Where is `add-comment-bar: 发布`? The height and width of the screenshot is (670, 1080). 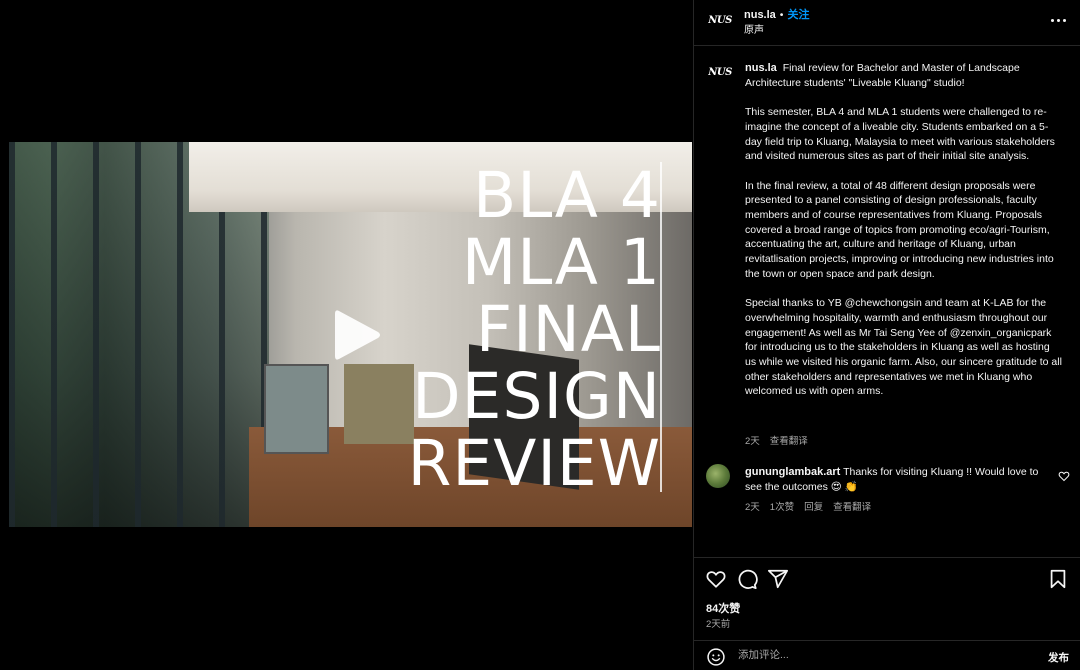 add-comment-bar: 发布 is located at coordinates (887, 655).